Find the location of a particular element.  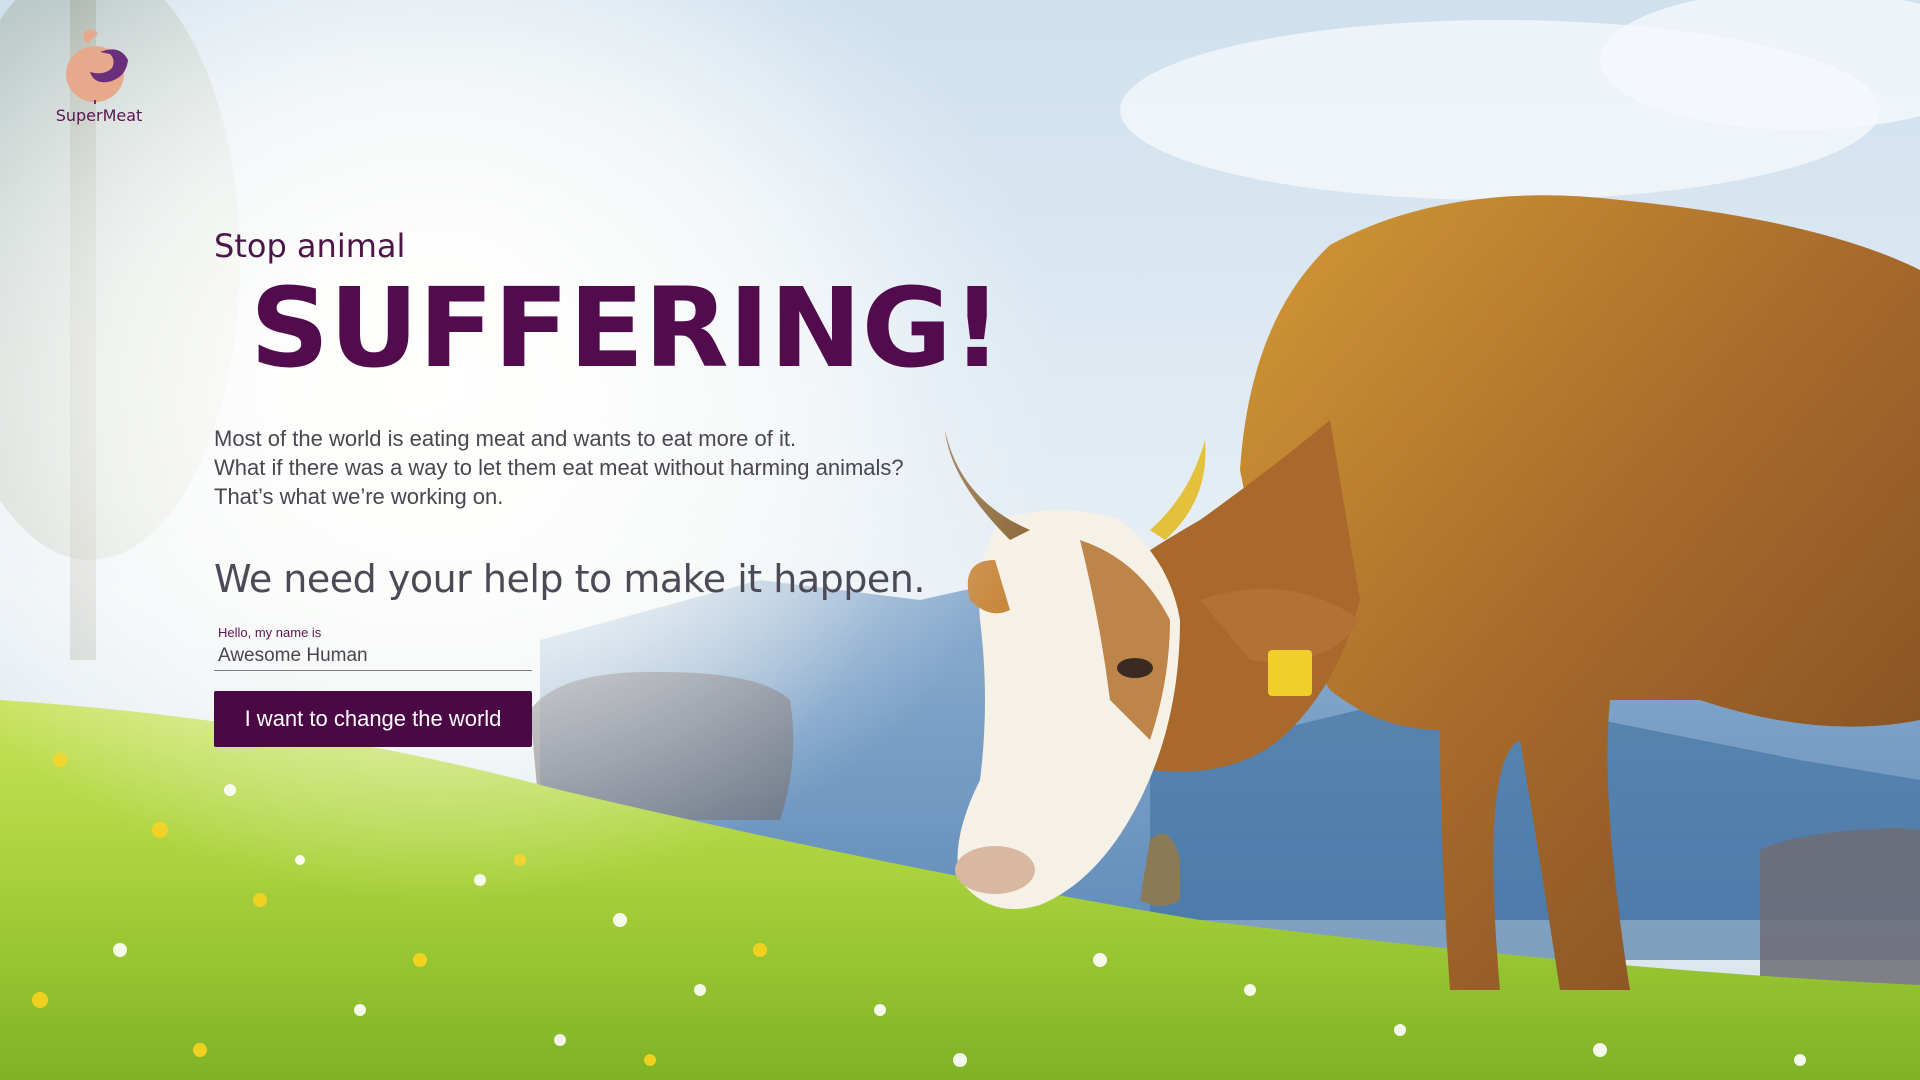

change-the-world-button: I want to change the world is located at coordinates (373, 719).